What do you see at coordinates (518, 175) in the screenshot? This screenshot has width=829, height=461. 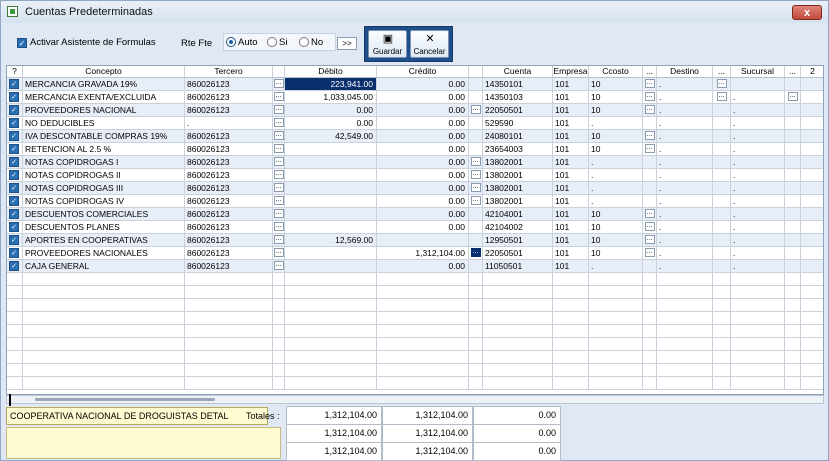 I see `cell-cuenta: 13802001` at bounding box center [518, 175].